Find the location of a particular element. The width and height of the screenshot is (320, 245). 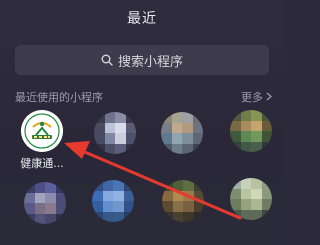

recent-section-header: 最近使用的小程序 更多 is located at coordinates (143, 97).